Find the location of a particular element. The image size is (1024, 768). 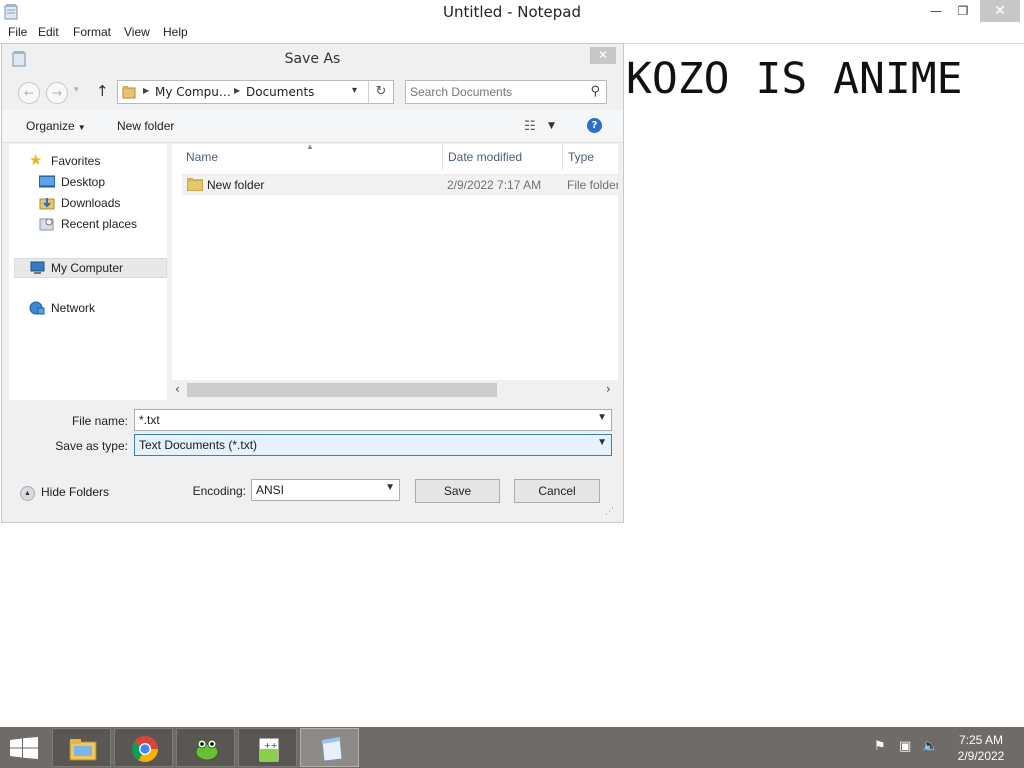

taskbar-notepad-plus-plus: ++ is located at coordinates (267, 747).